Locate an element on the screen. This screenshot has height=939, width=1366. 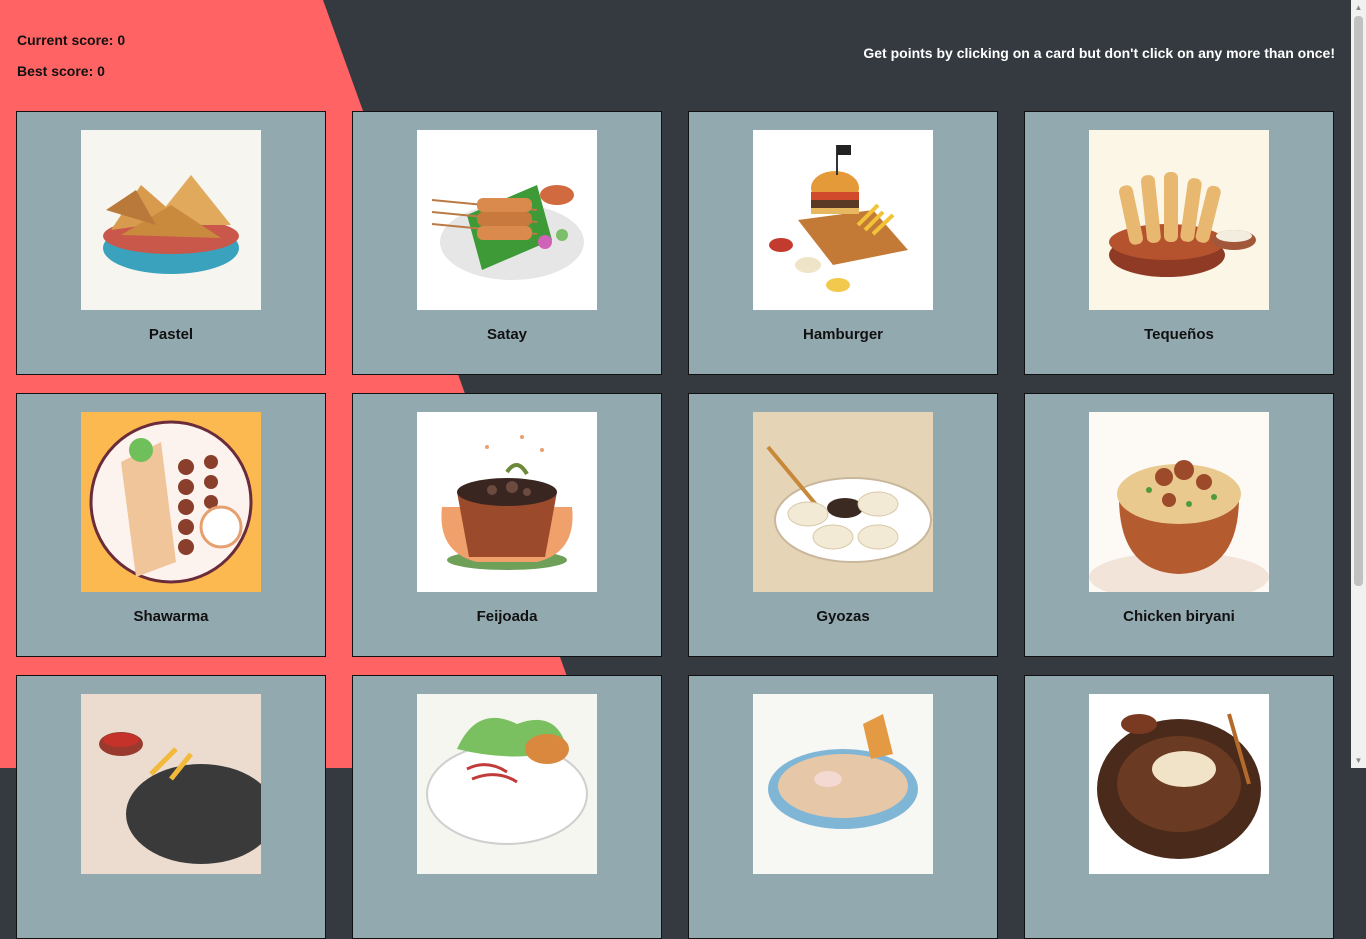
card-feijoada: Feijoada is located at coordinates (507, 525).